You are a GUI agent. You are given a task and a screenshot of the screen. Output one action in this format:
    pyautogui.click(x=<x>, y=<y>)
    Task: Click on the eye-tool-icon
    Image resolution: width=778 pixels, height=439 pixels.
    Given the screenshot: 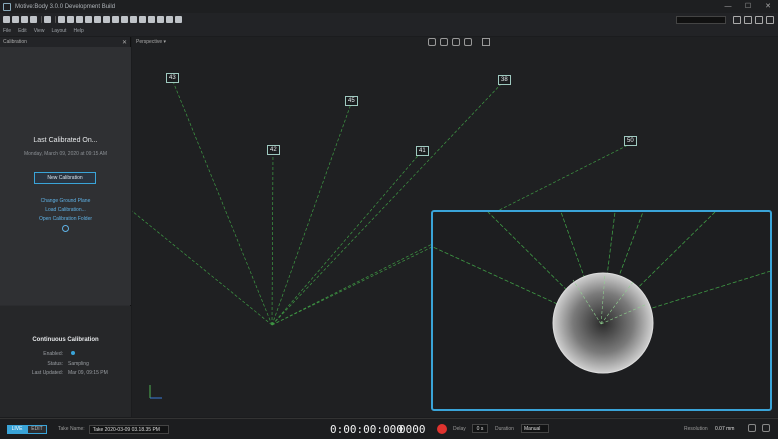 What is the action you would take?
    pyautogui.click(x=456, y=42)
    